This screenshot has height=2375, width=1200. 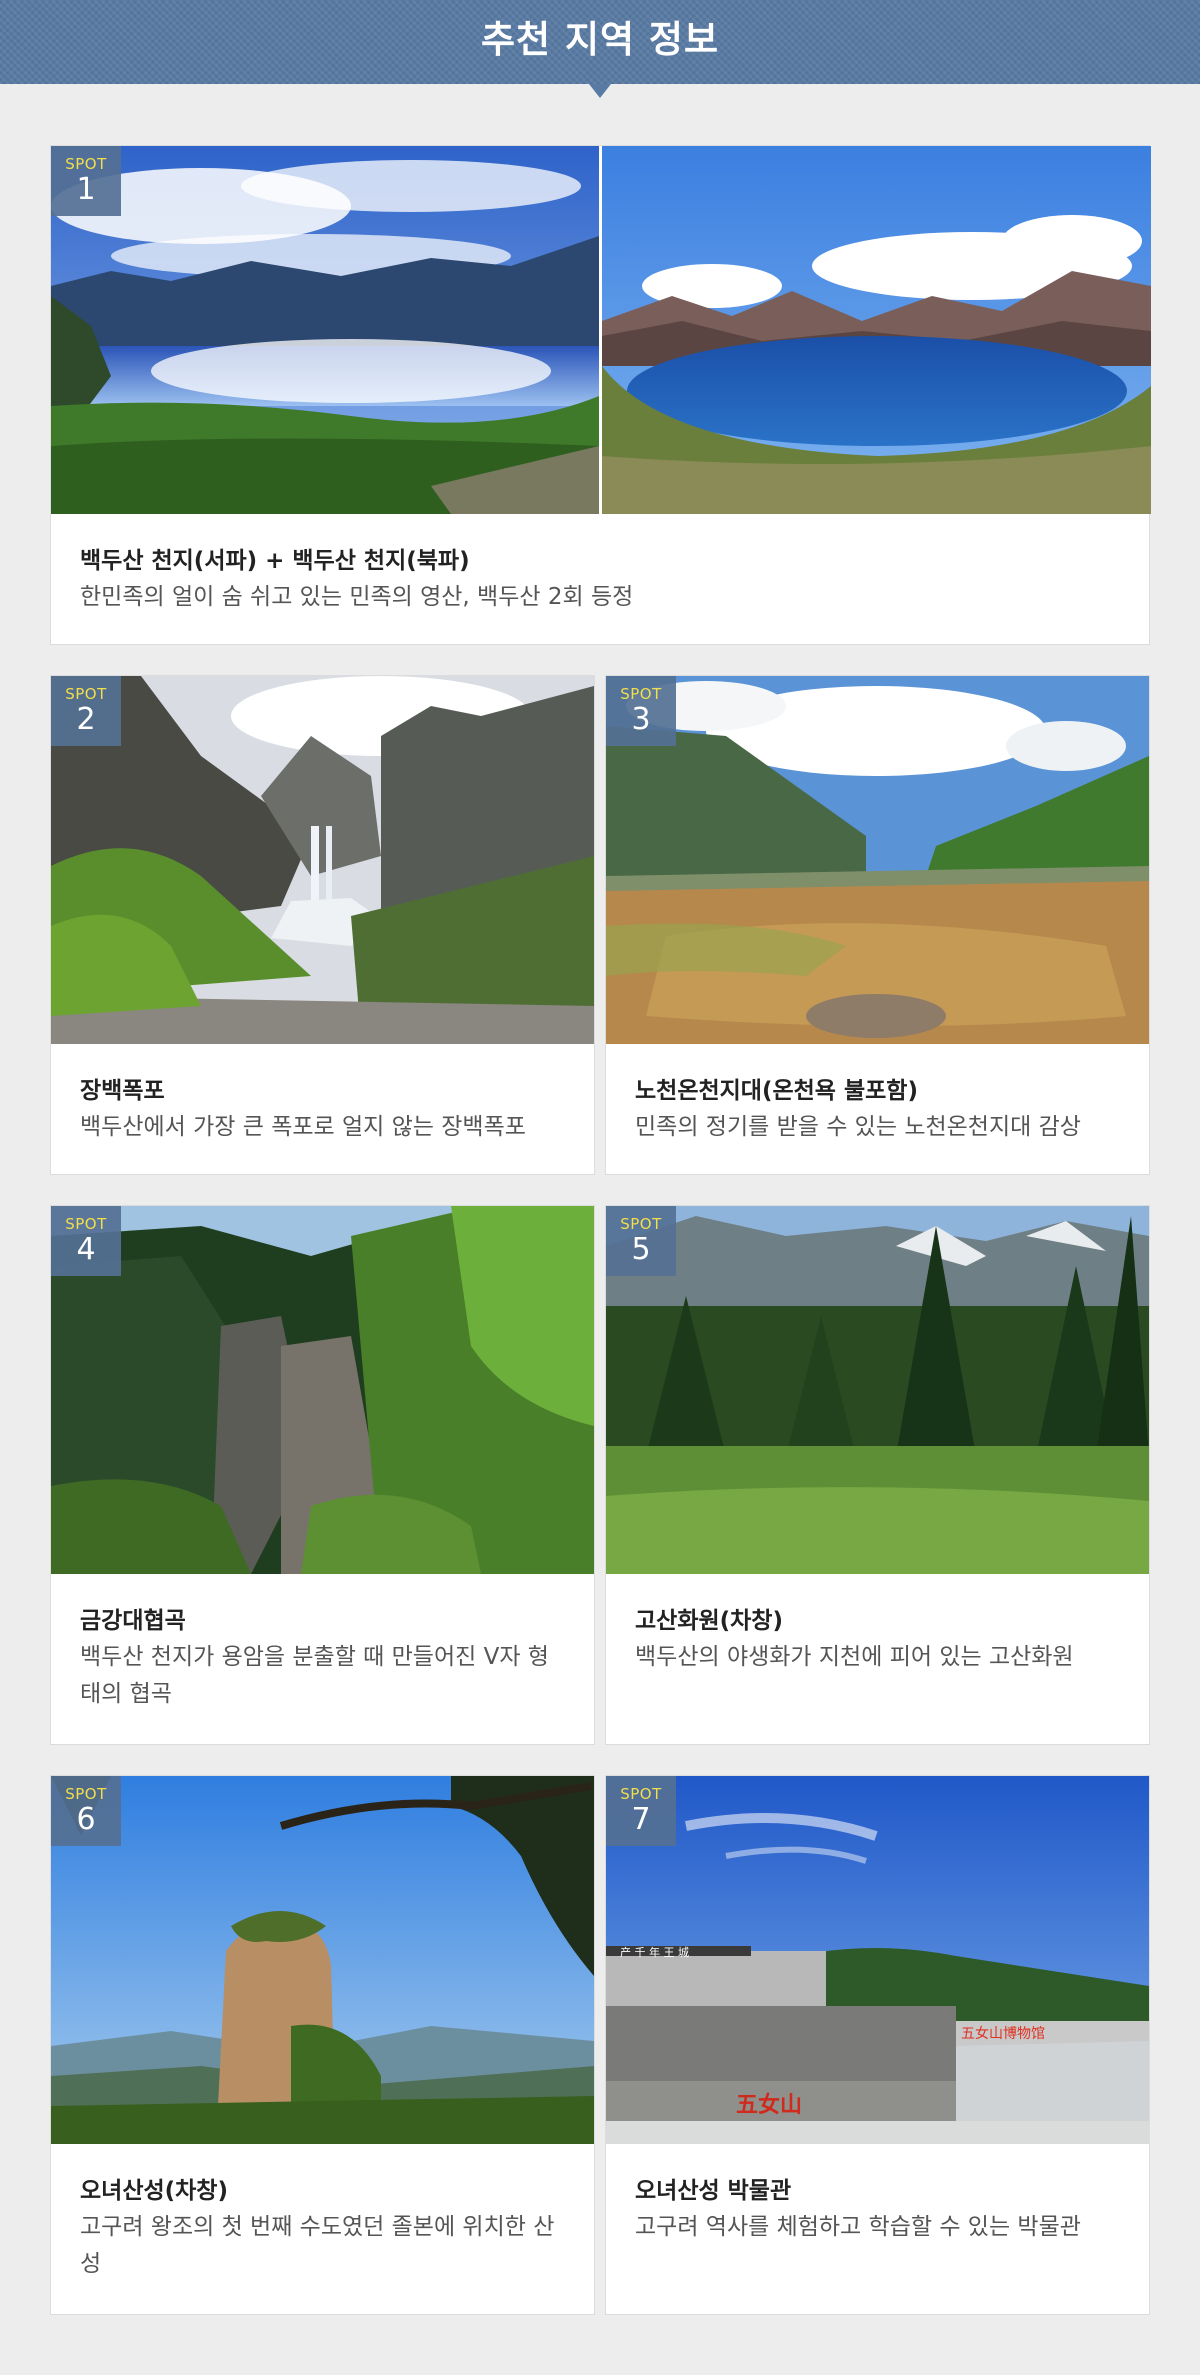 I want to click on spot-2-description: 백두산에서 가장 큰 폭포로 얼지 않는 장백폭포, so click(x=303, y=1127).